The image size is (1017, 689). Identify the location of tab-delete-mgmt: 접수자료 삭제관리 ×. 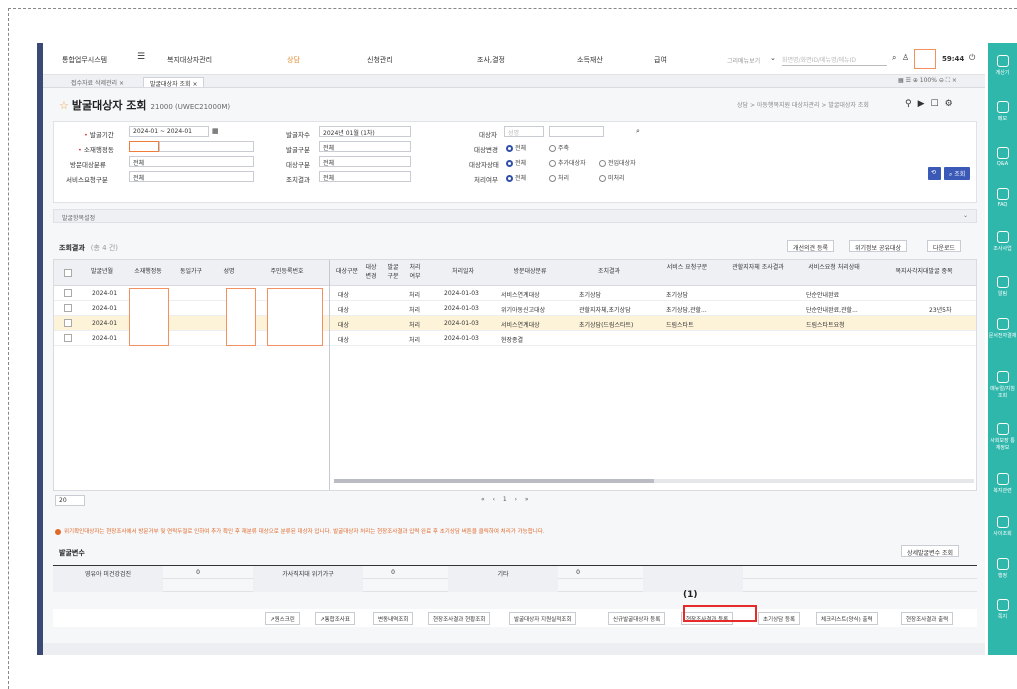
(97, 82).